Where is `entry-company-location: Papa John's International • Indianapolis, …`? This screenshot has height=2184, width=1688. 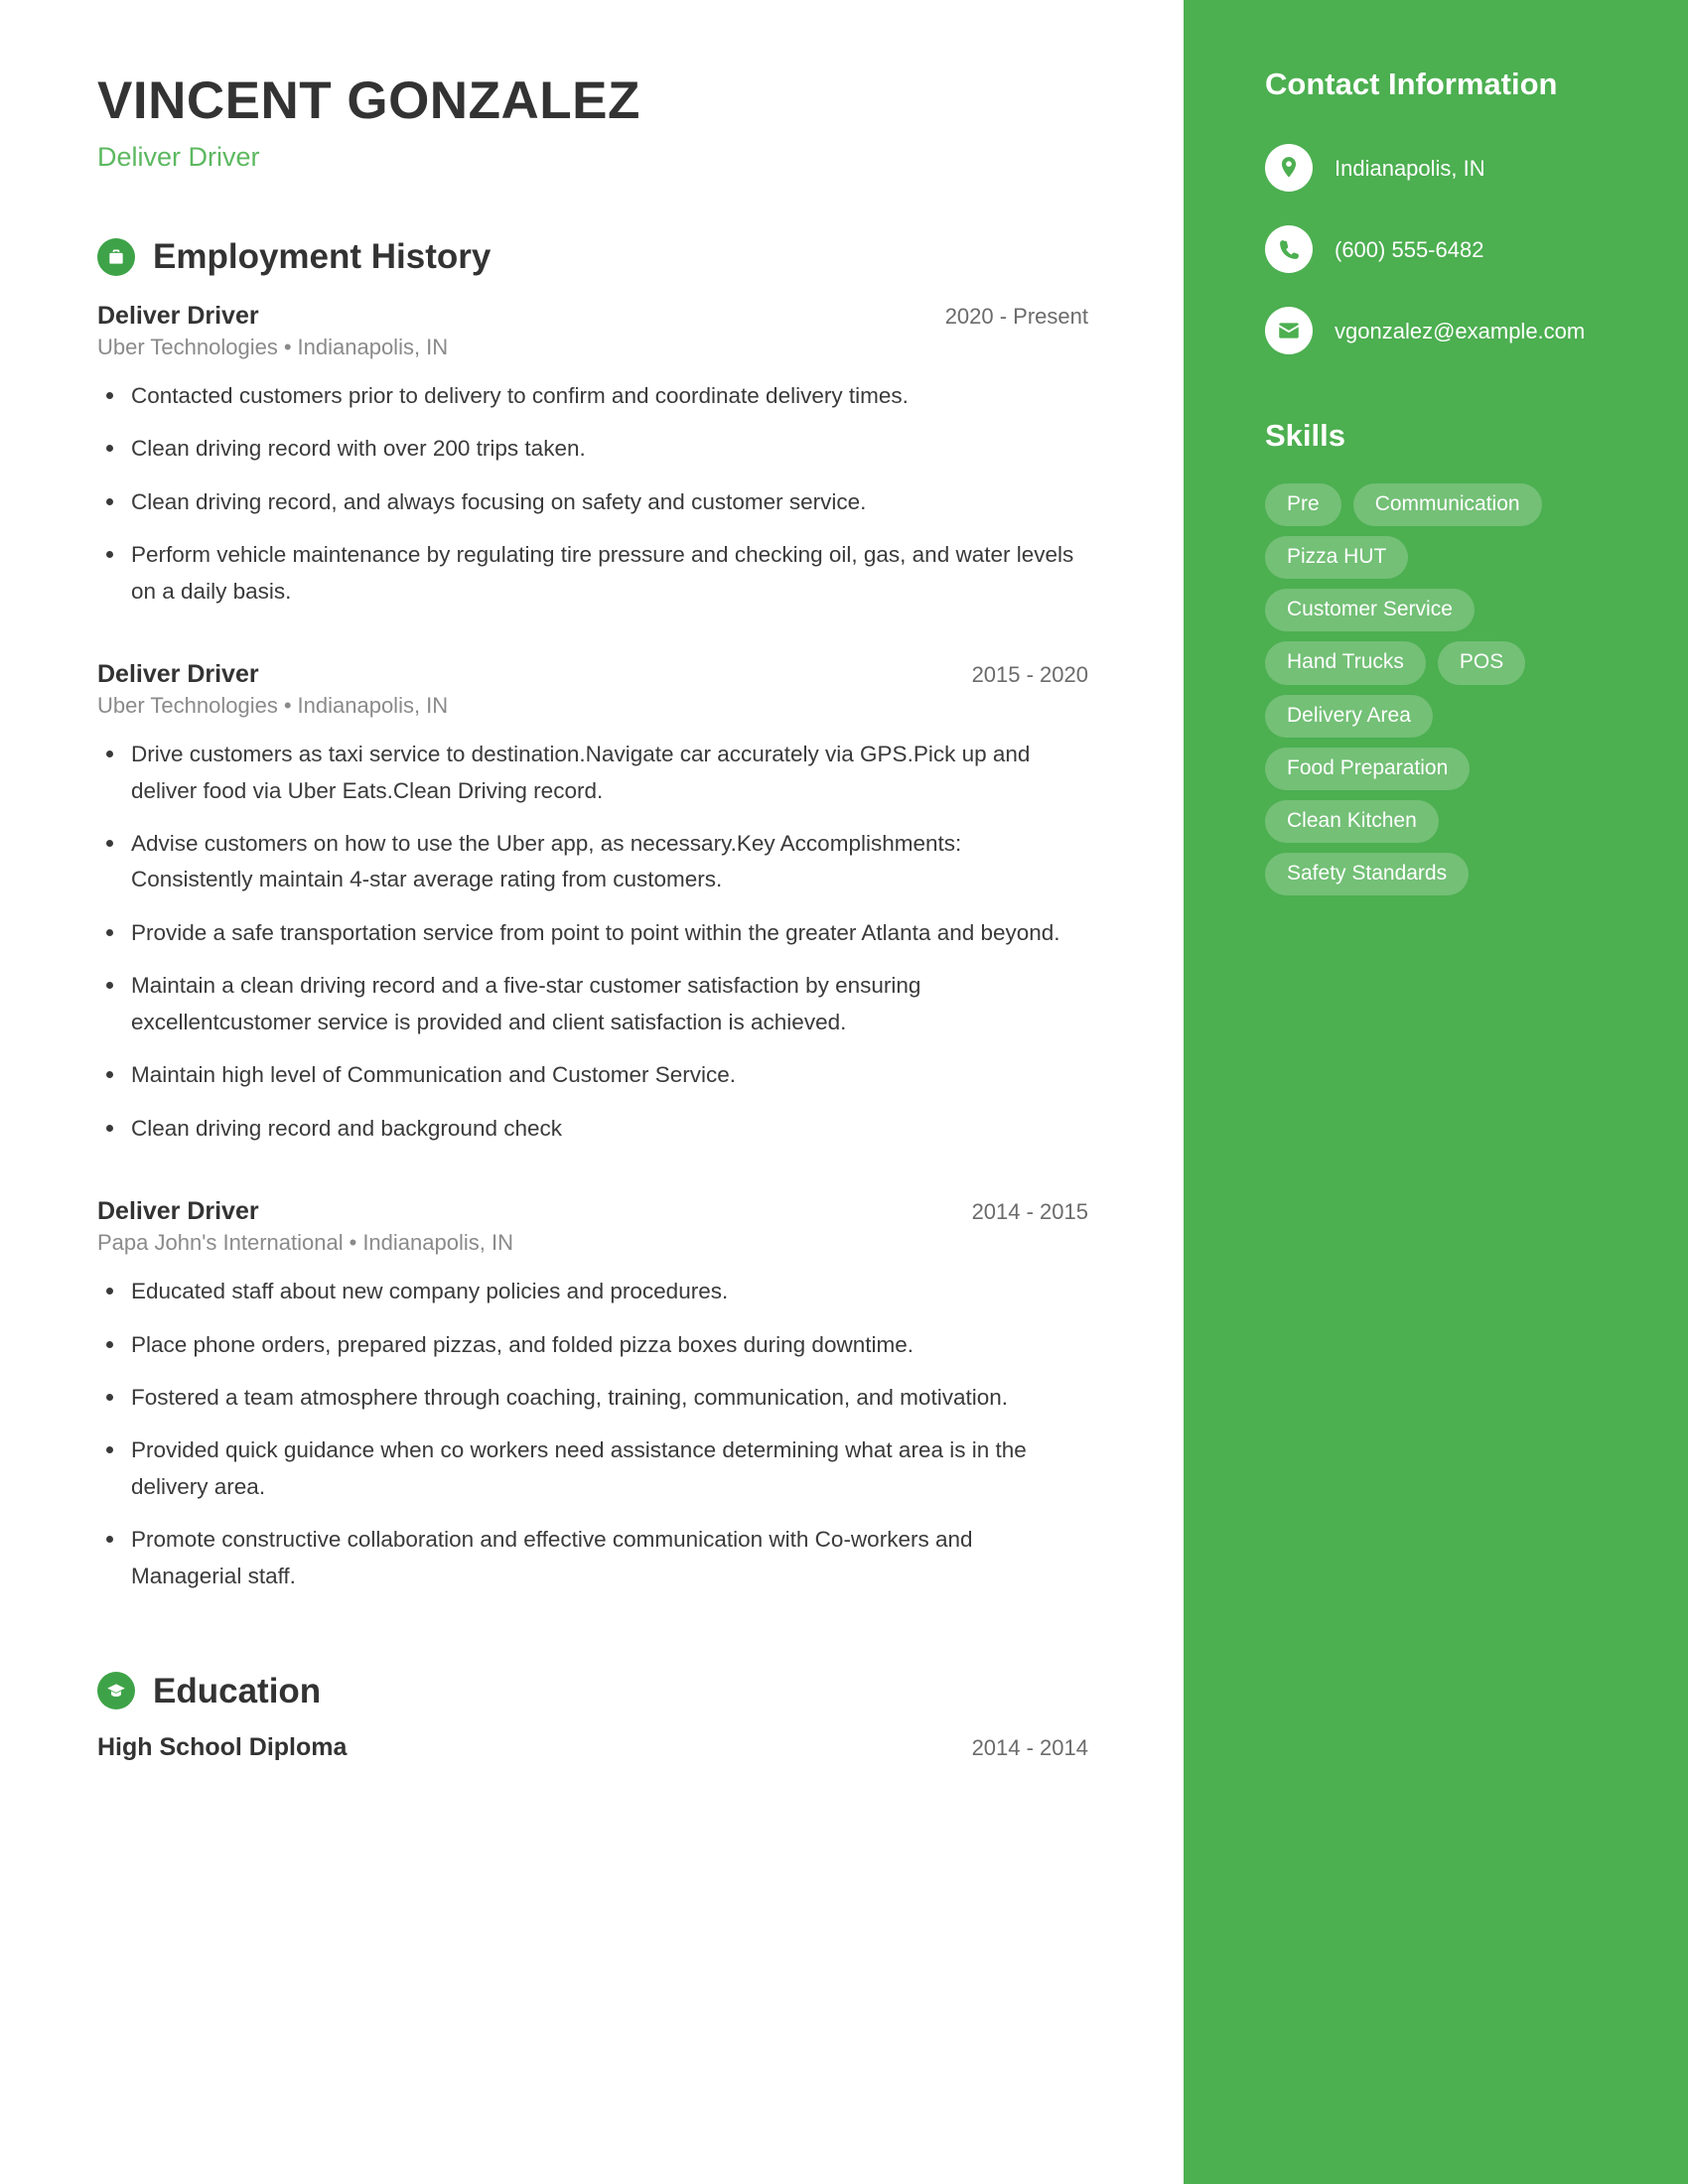
entry-company-location: Papa John's International • Indianapolis, … is located at coordinates (592, 1243).